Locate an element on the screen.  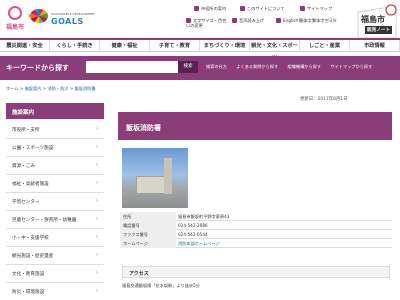
globe-icon is located at coordinates (278, 20).